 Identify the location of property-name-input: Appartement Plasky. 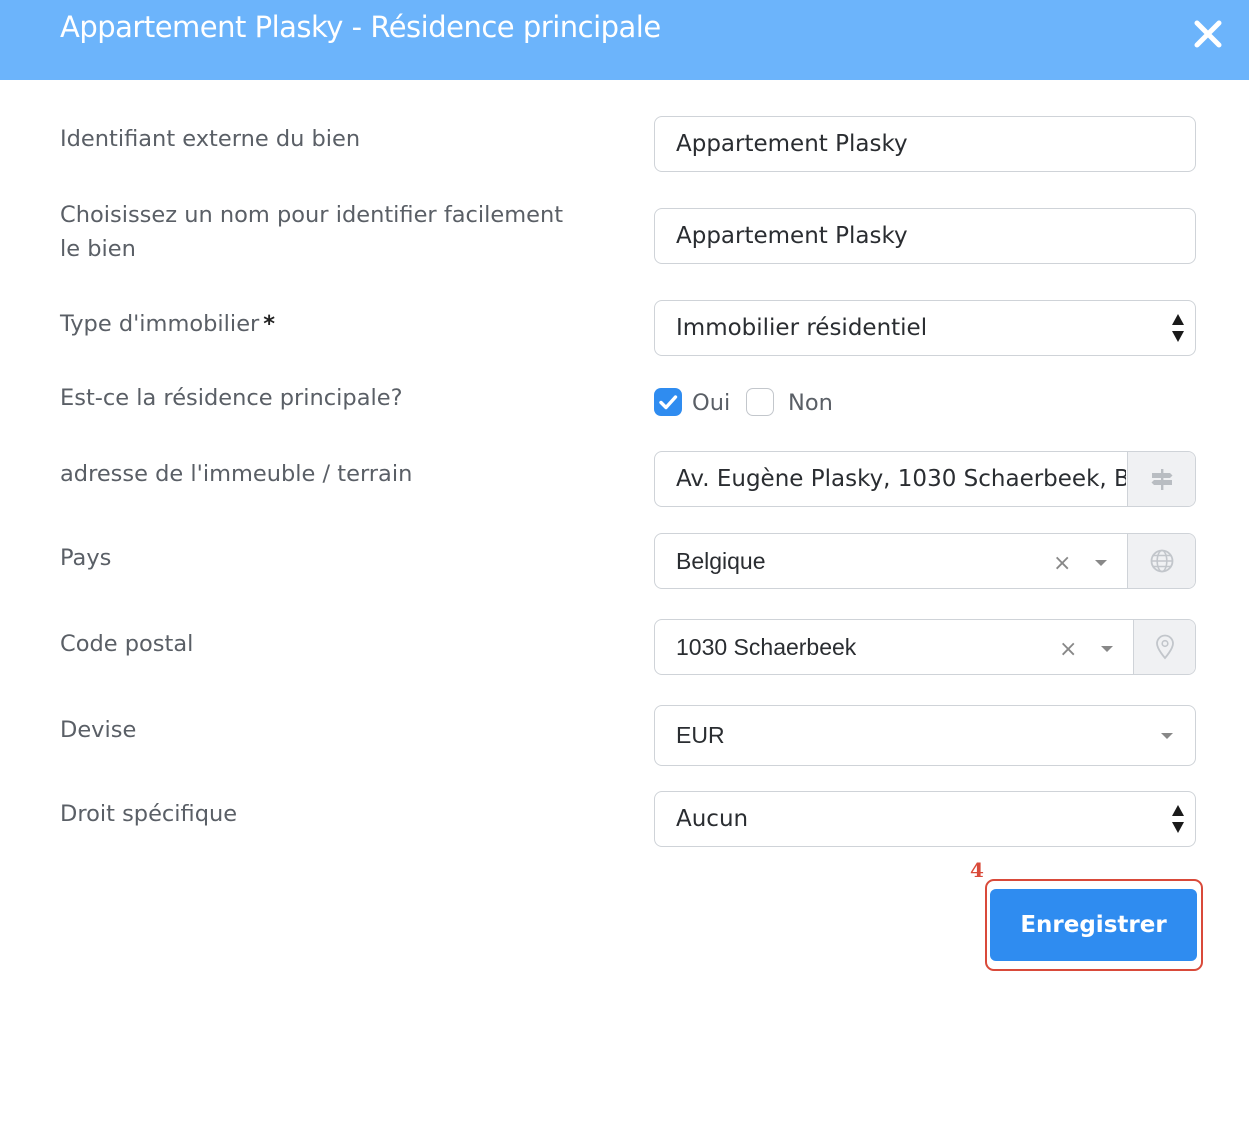
(925, 236).